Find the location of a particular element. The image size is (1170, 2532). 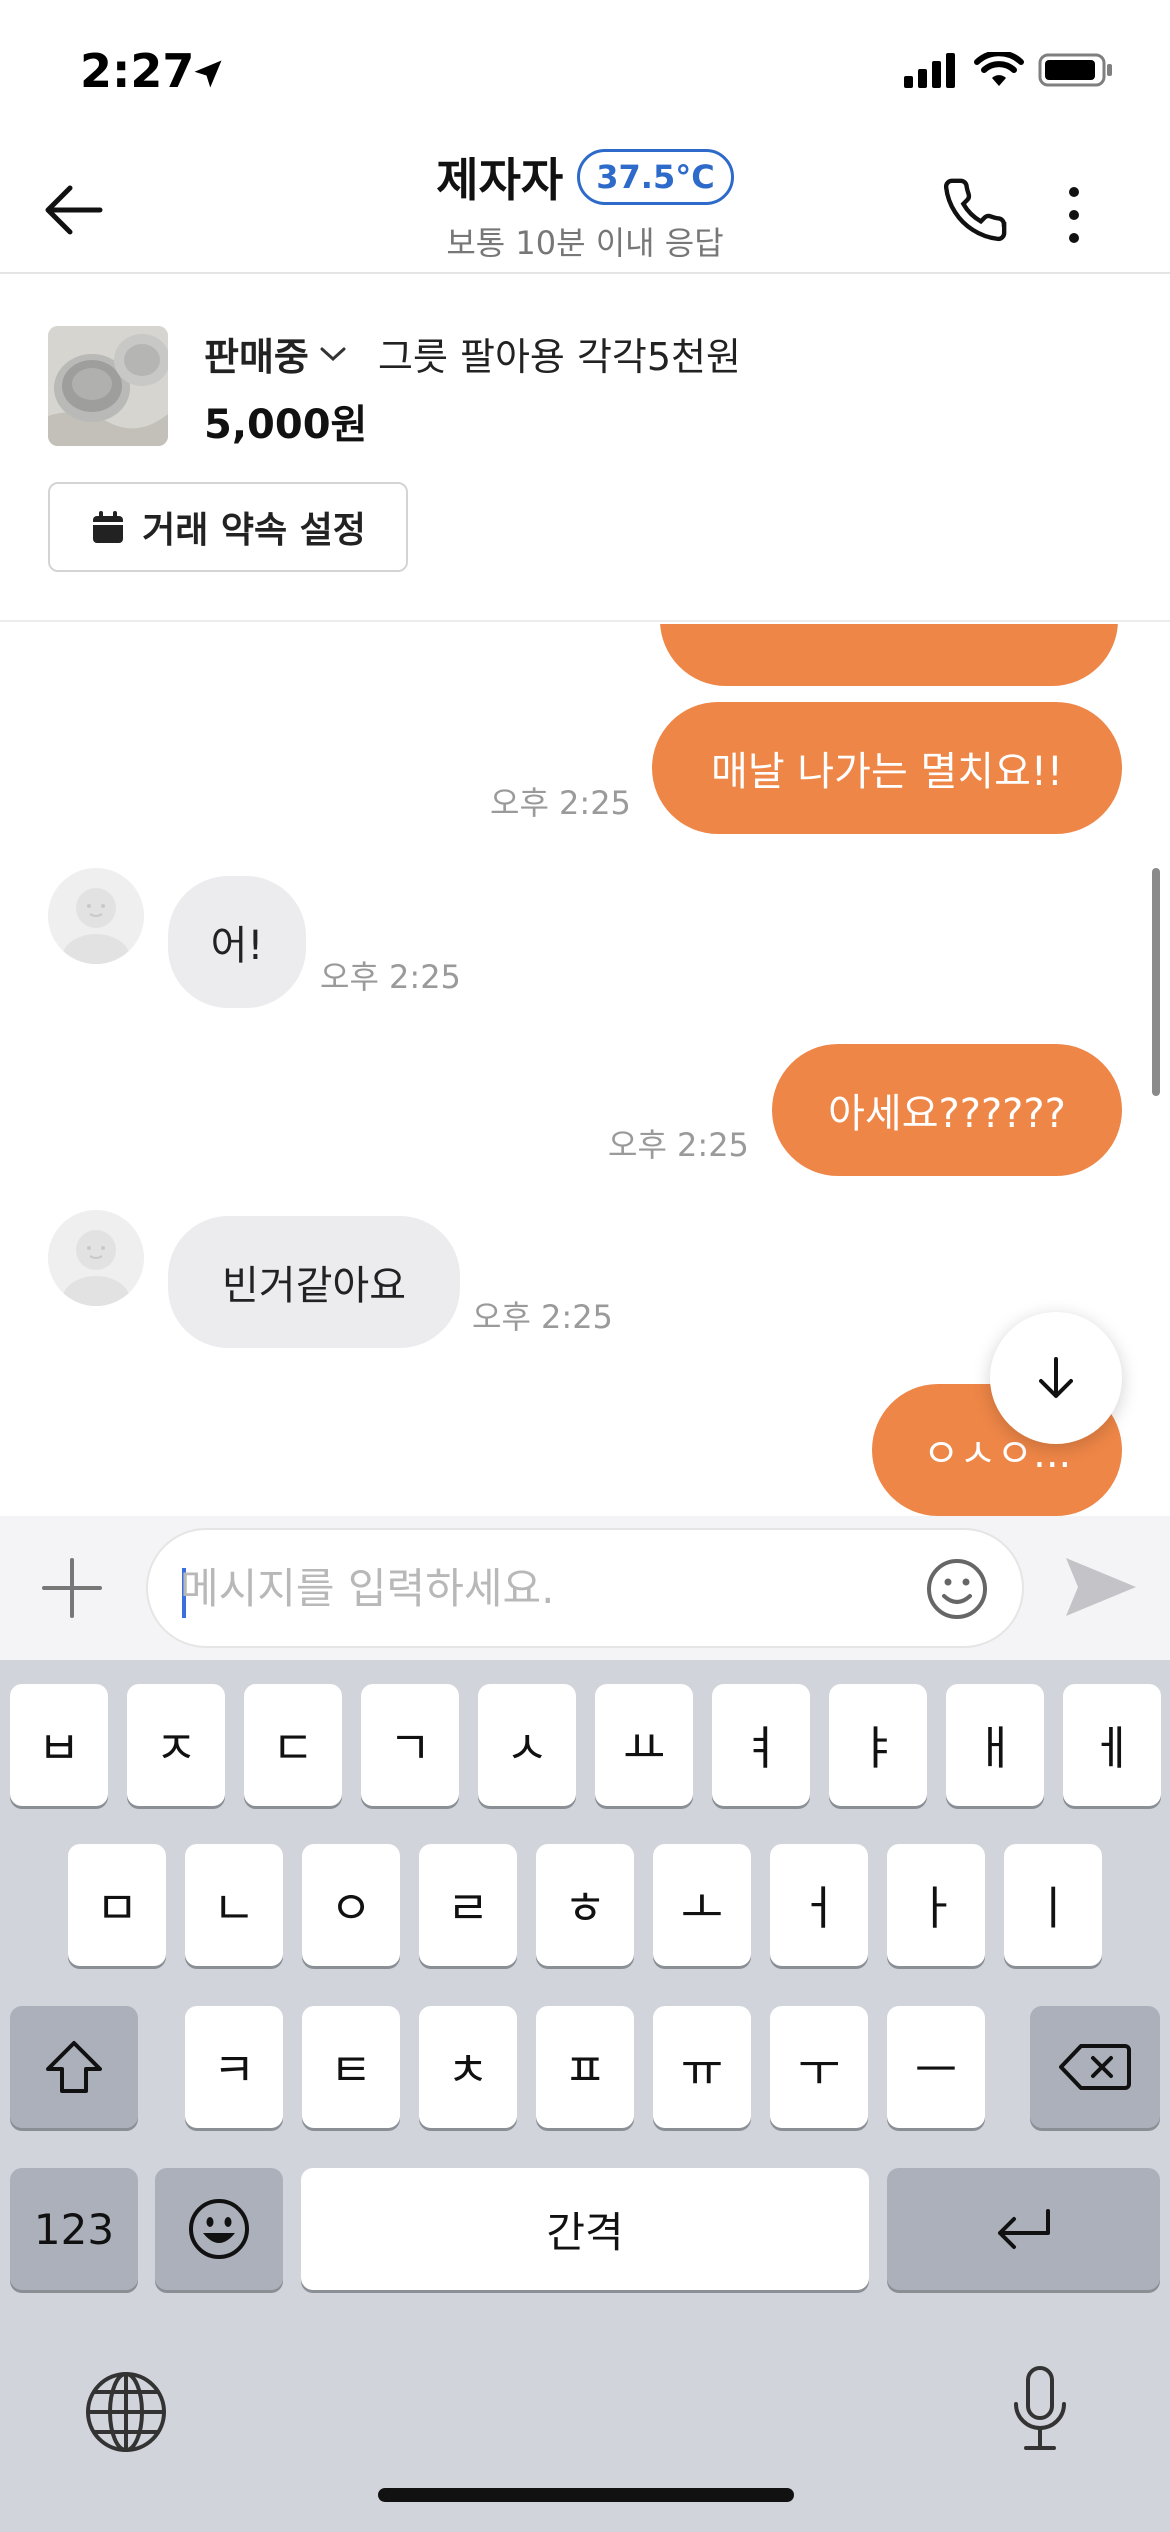

key: ㅇ is located at coordinates (351, 1905).